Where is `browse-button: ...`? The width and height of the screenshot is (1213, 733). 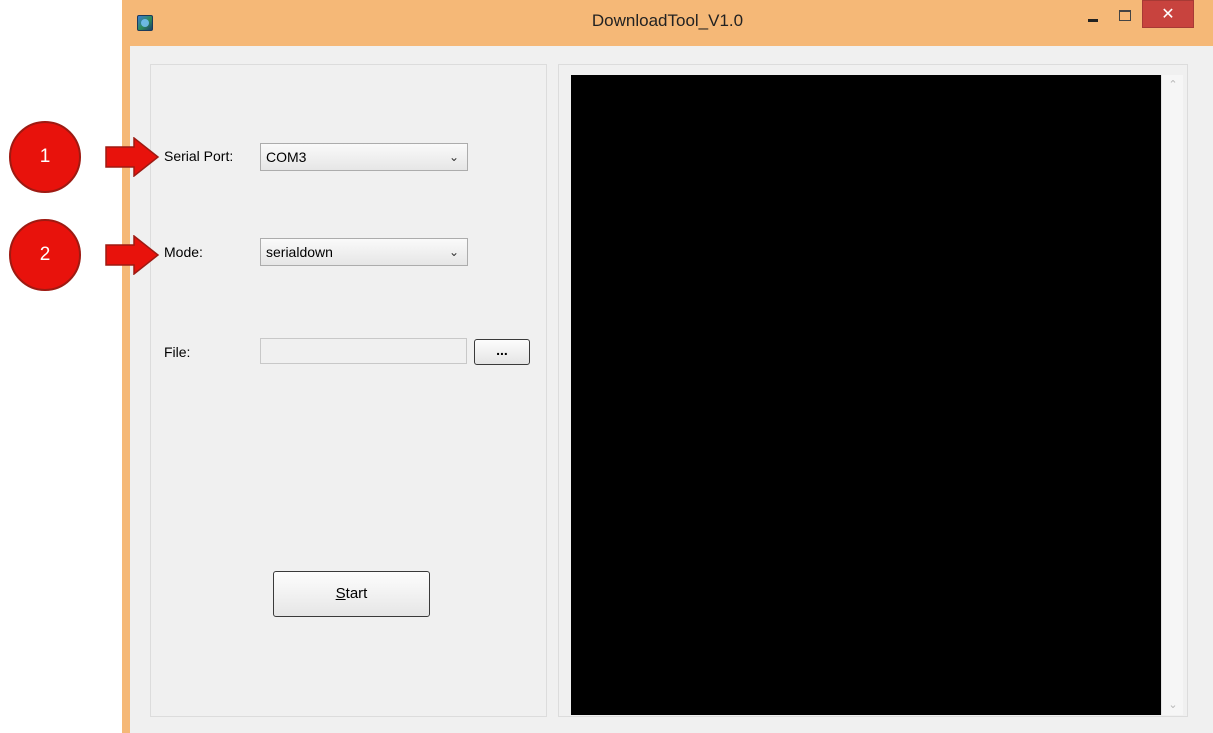 browse-button: ... is located at coordinates (502, 352).